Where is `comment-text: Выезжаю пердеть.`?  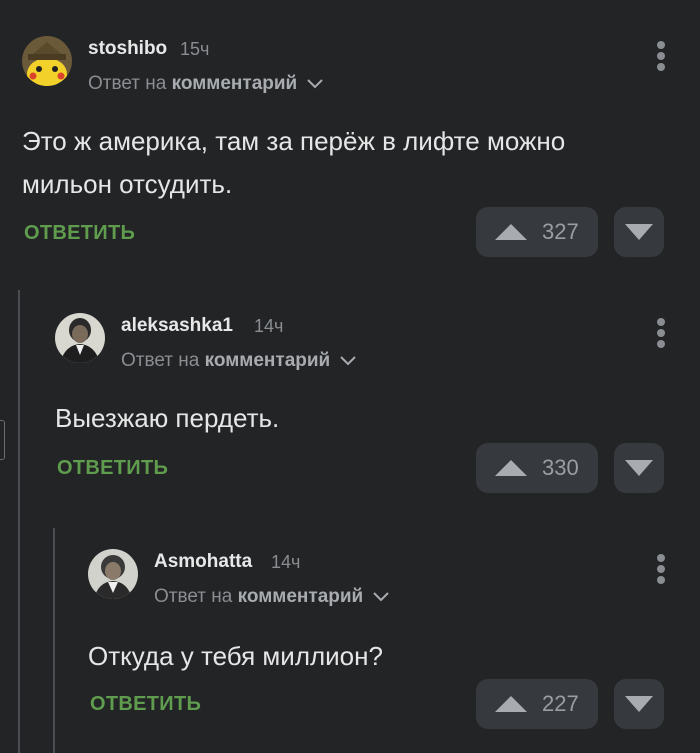 comment-text: Выезжаю пердеть. is located at coordinates (167, 418).